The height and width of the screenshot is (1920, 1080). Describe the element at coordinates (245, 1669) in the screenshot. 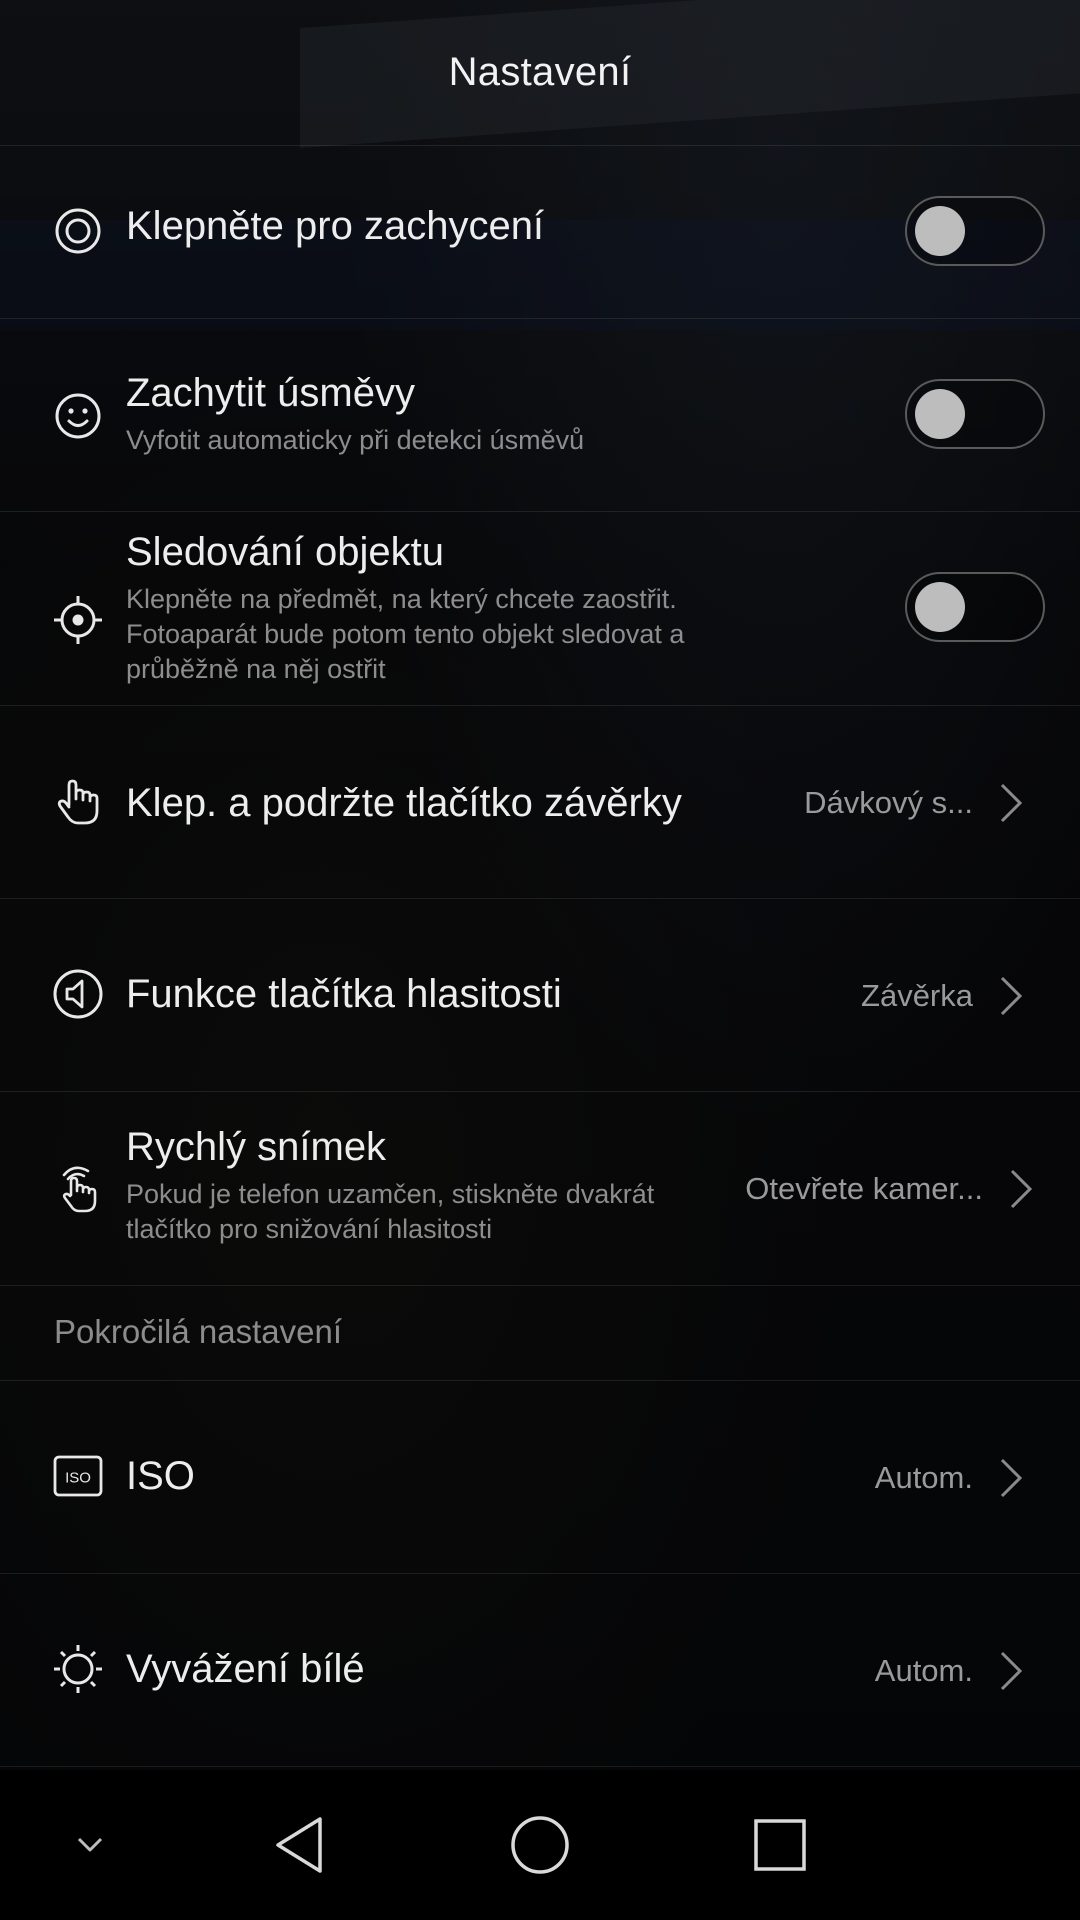

I see `setting-title: Vyvážení bílé` at that location.